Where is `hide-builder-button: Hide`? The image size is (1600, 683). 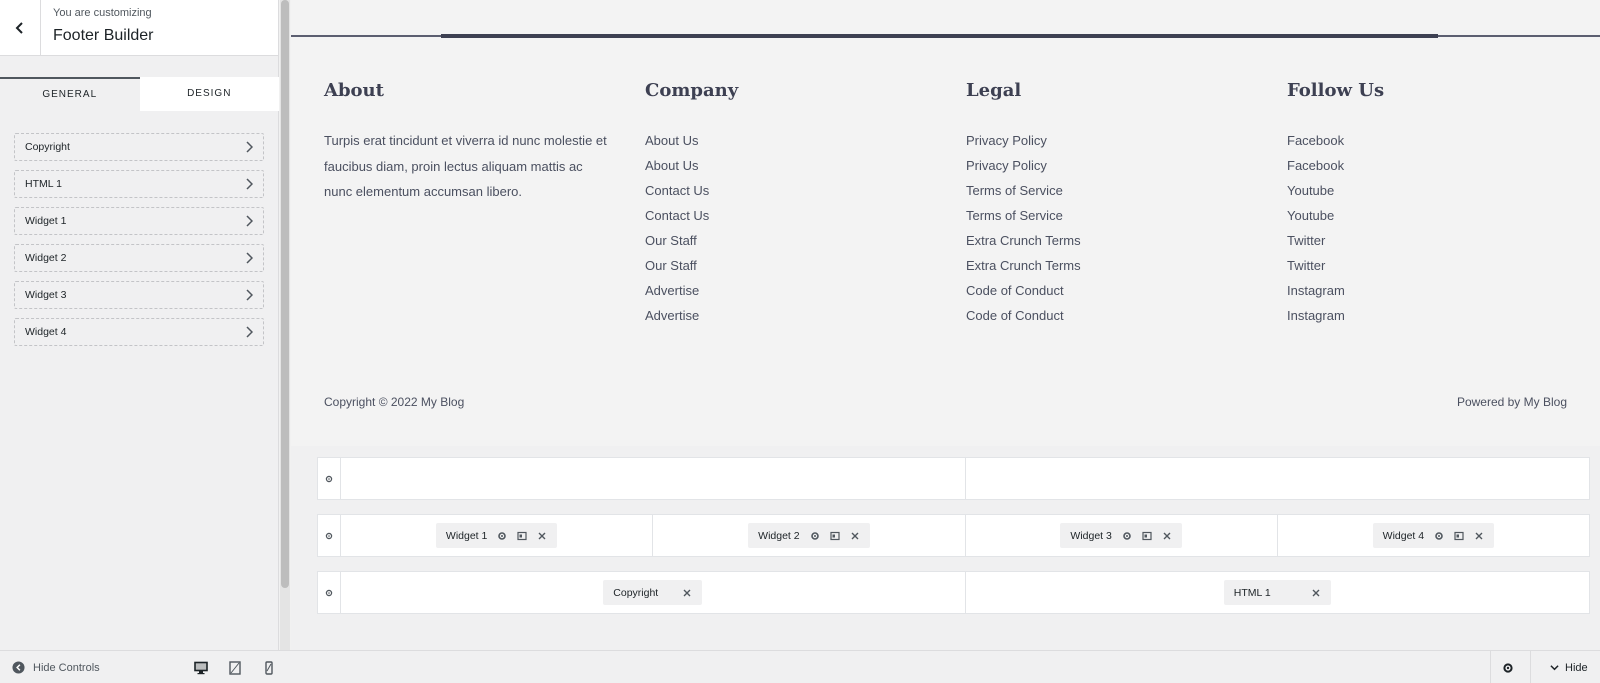
hide-builder-button: Hide is located at coordinates (1569, 667).